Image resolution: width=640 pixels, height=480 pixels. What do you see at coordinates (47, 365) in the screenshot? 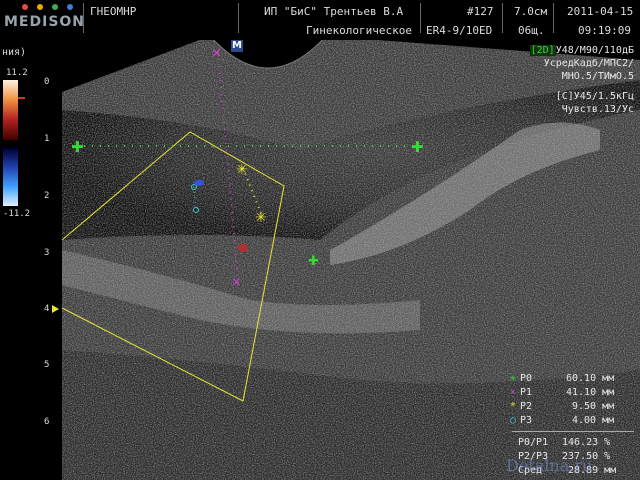
I see `depth-tick: 5` at bounding box center [47, 365].